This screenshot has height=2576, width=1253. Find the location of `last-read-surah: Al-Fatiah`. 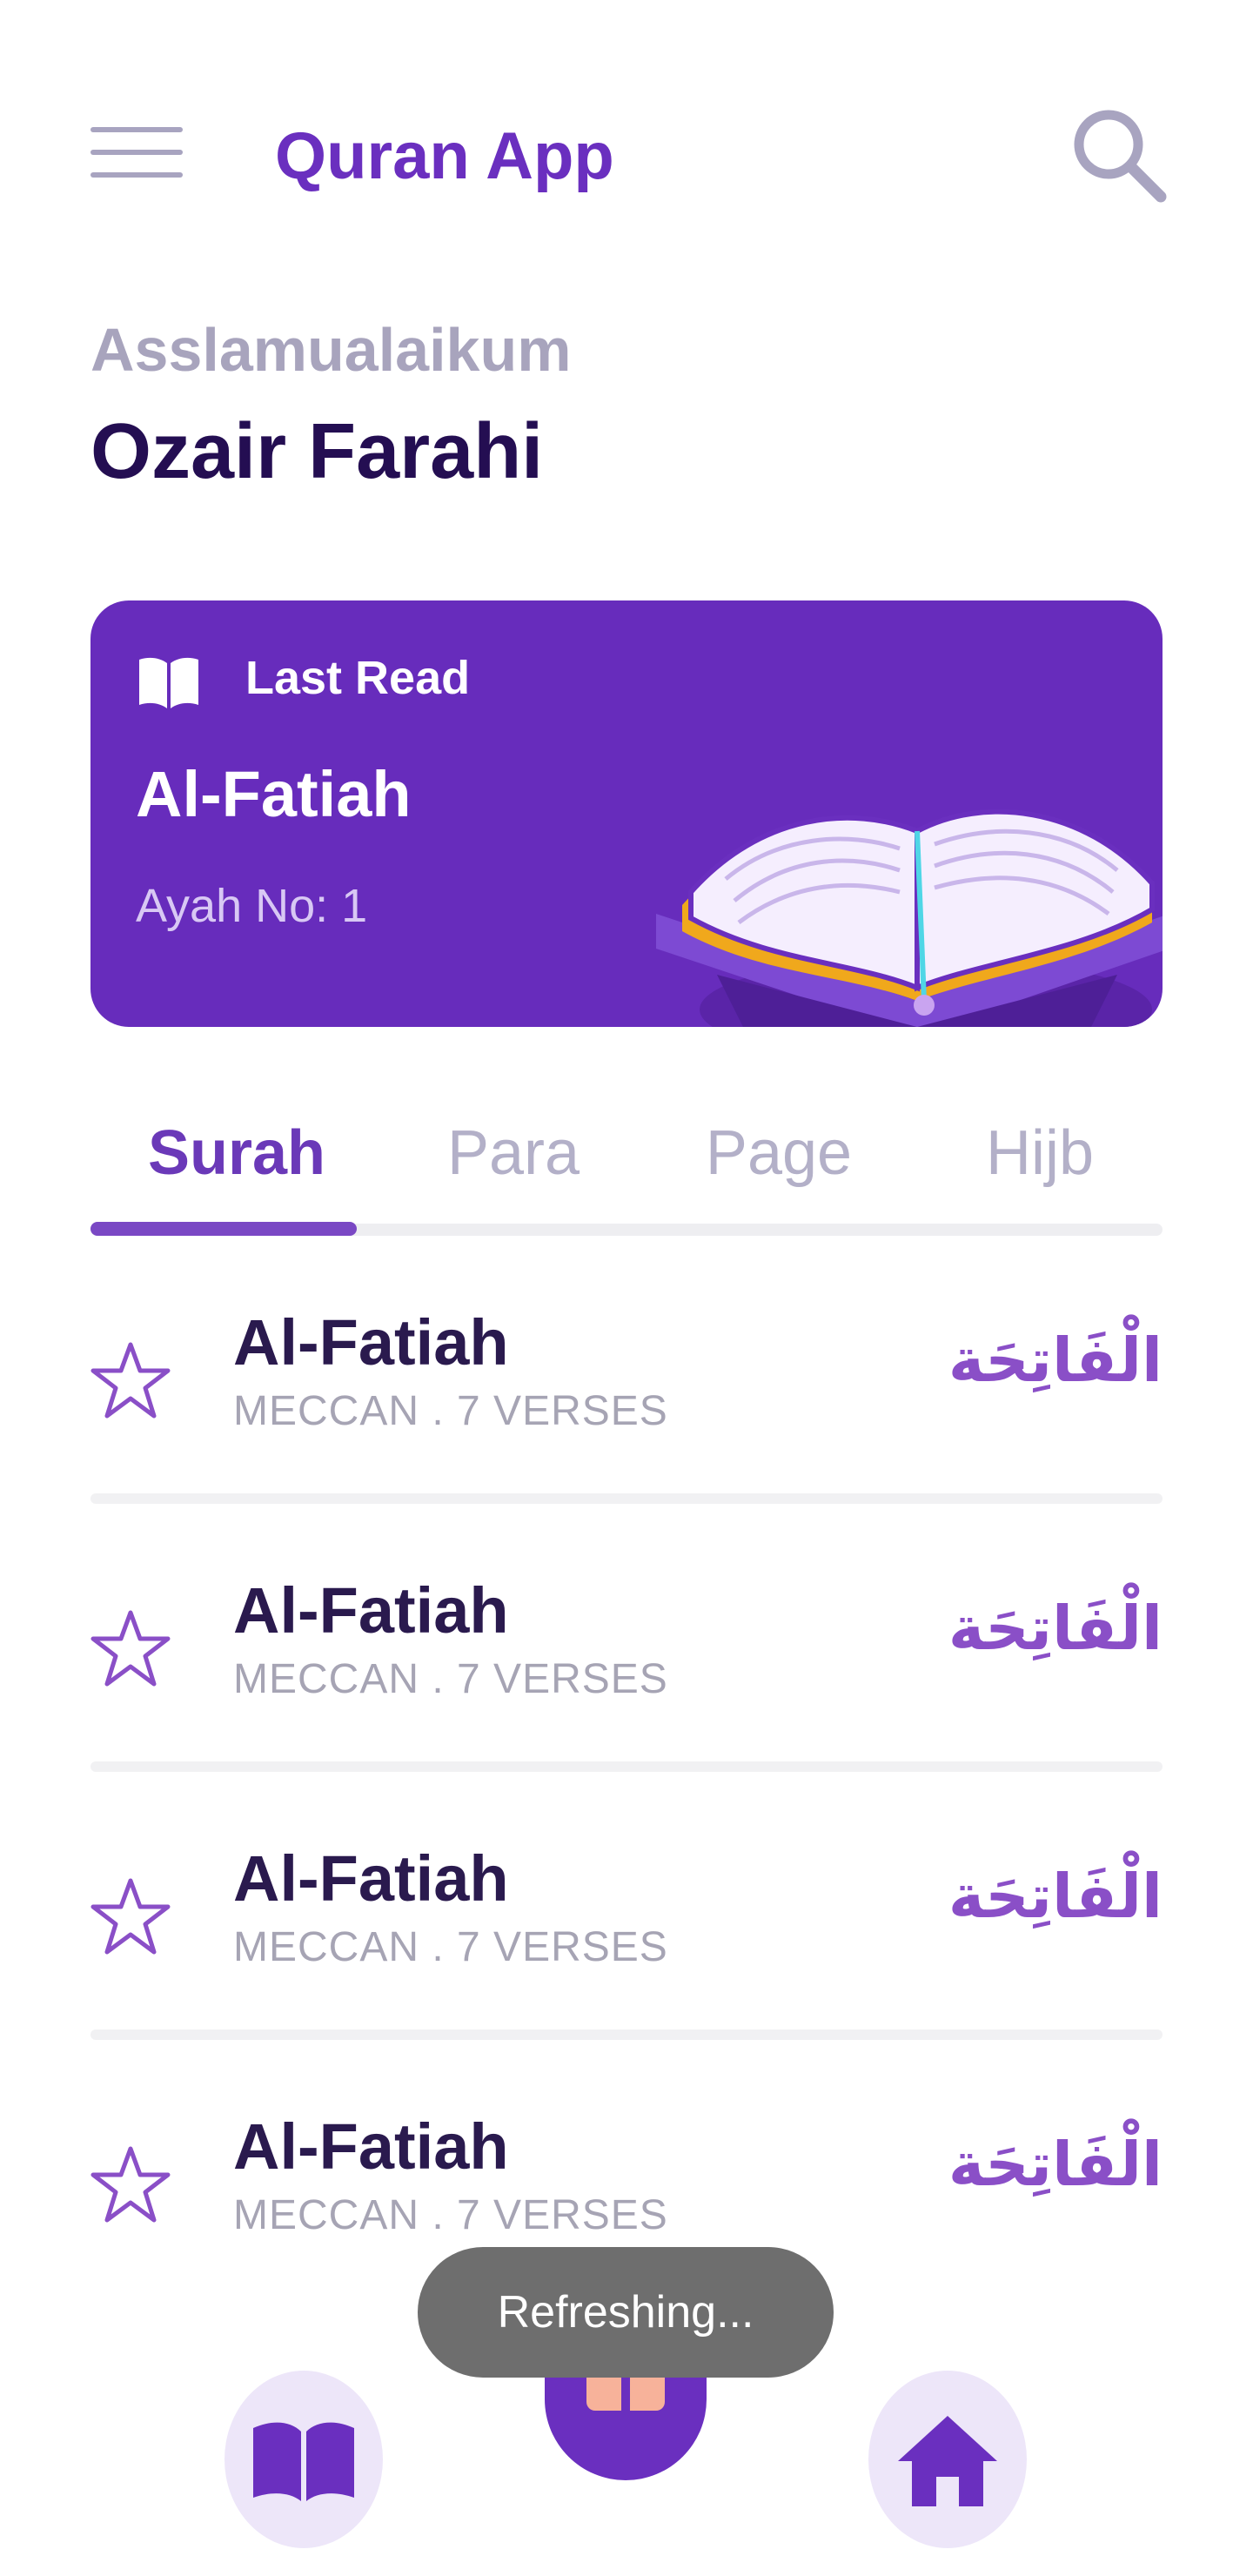

last-read-surah: Al-Fatiah is located at coordinates (274, 794).